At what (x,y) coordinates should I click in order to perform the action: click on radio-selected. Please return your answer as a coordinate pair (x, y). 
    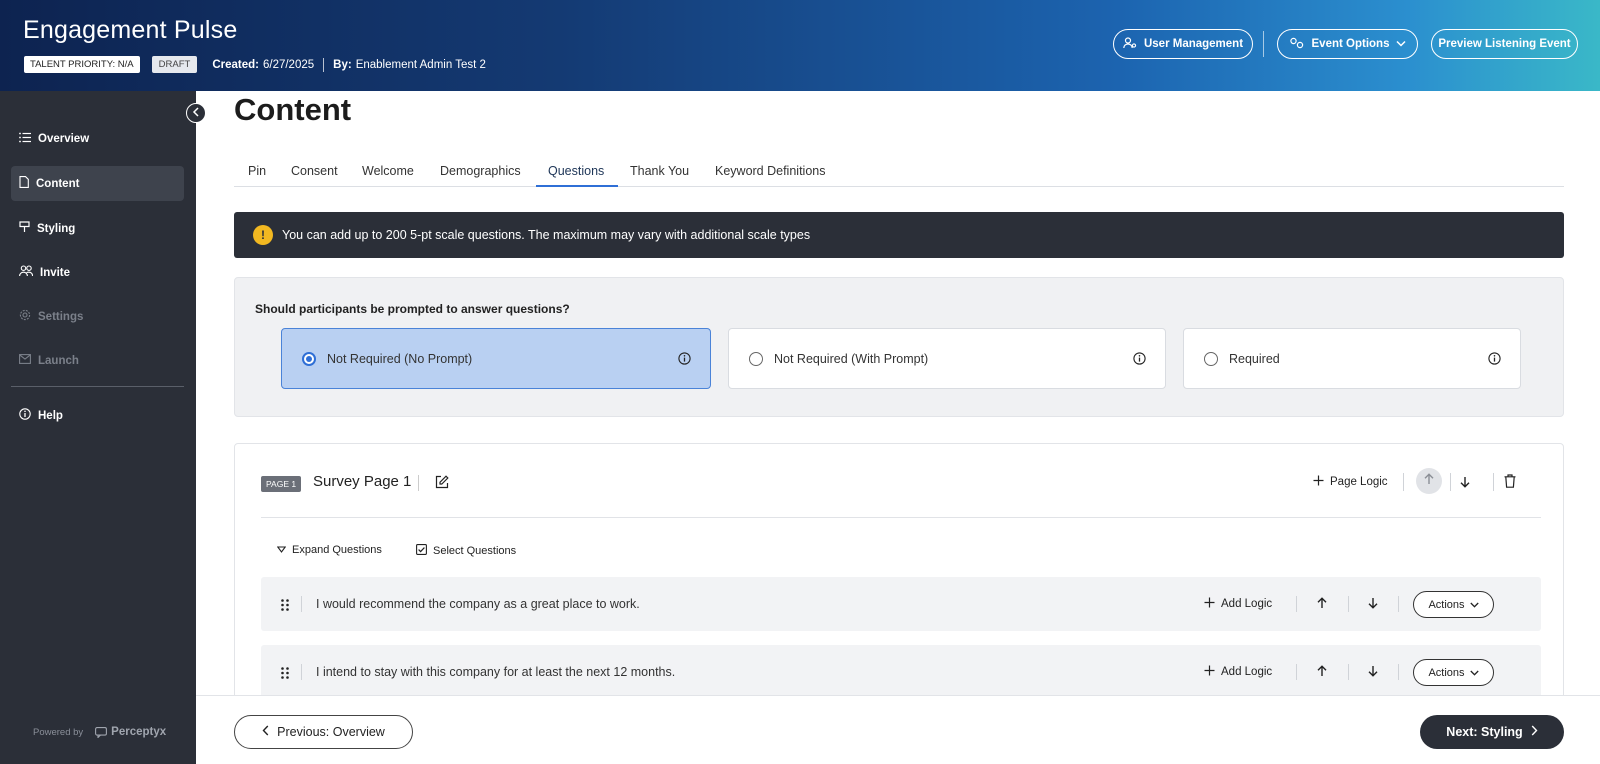
    Looking at the image, I should click on (309, 358).